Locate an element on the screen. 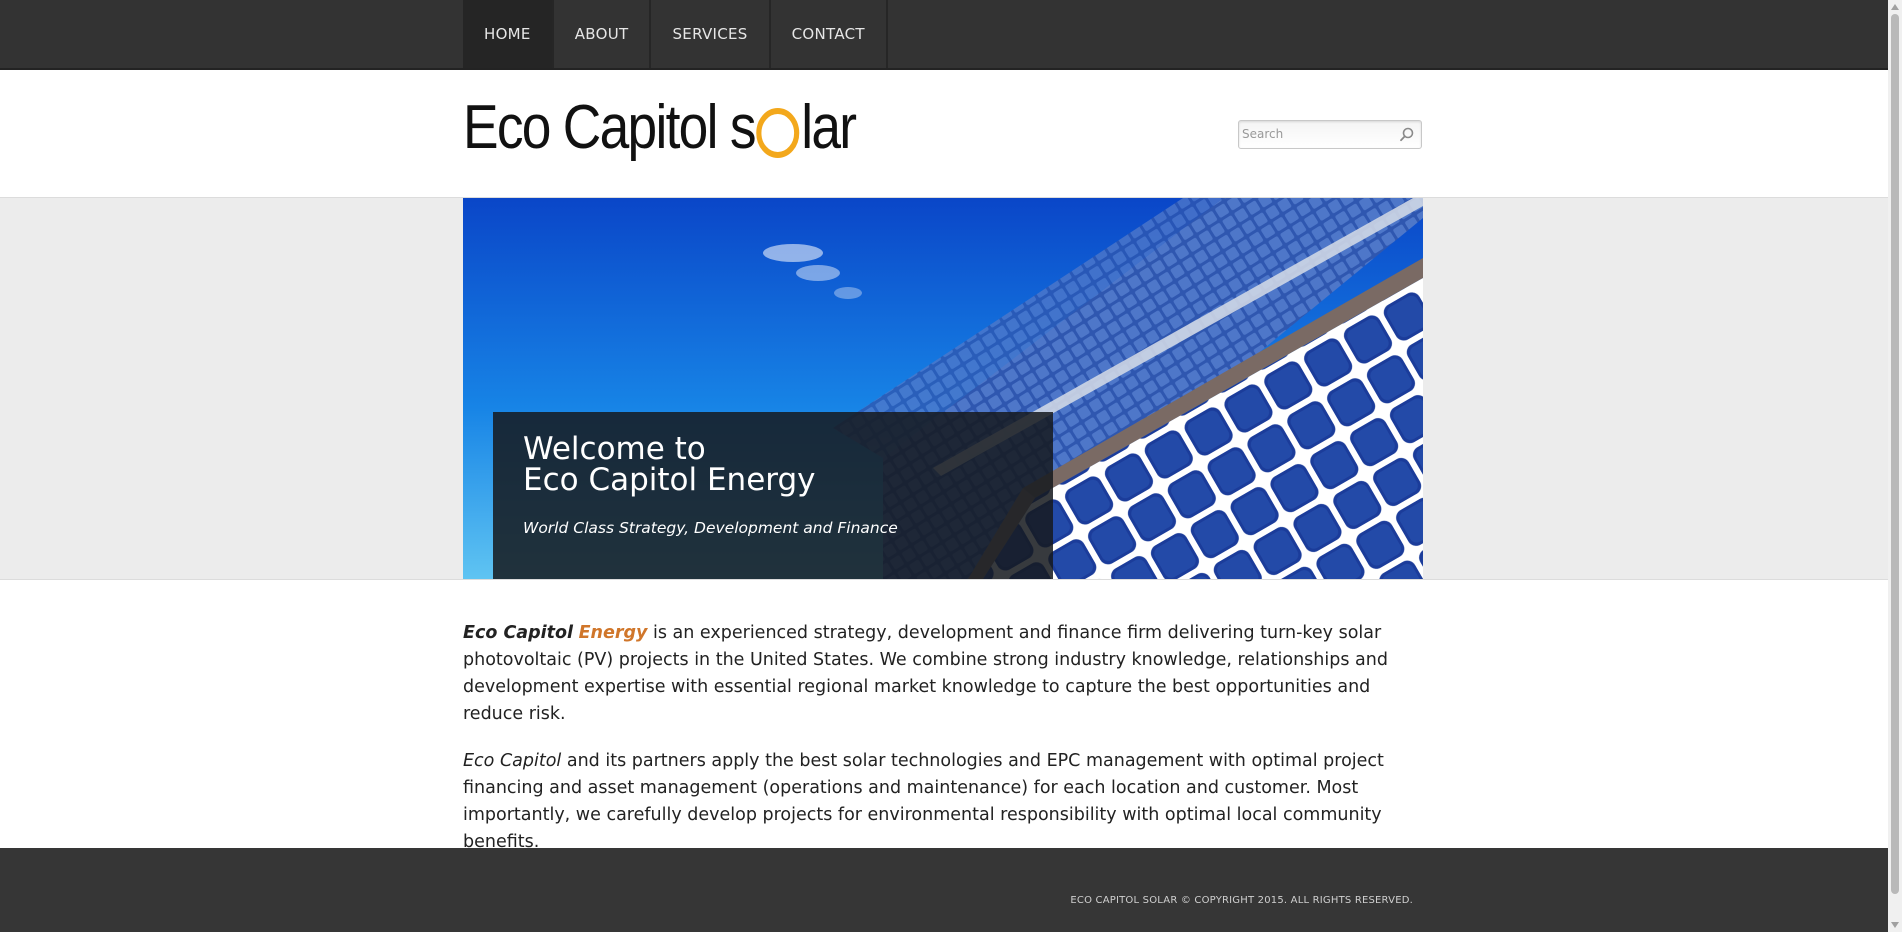 This screenshot has width=1902, height=932. nav-item-services: SERVICES is located at coordinates (711, 34).